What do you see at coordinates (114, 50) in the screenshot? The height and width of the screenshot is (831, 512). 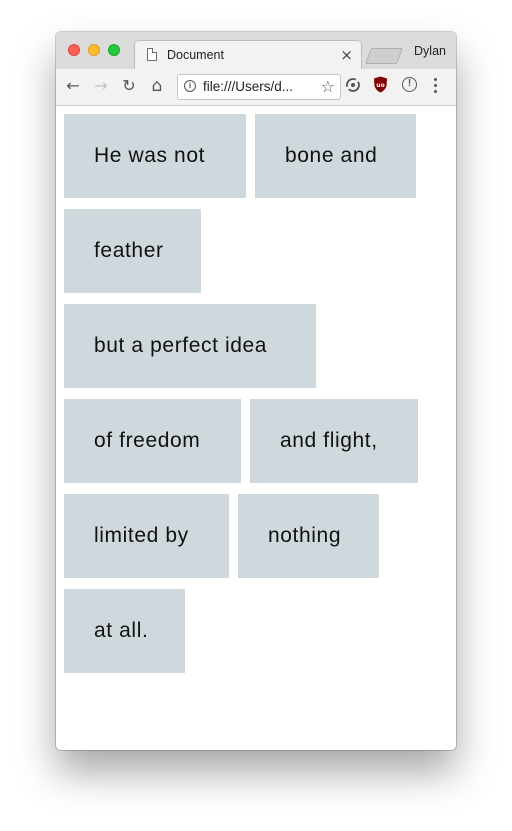 I see `zoom-window-button` at bounding box center [114, 50].